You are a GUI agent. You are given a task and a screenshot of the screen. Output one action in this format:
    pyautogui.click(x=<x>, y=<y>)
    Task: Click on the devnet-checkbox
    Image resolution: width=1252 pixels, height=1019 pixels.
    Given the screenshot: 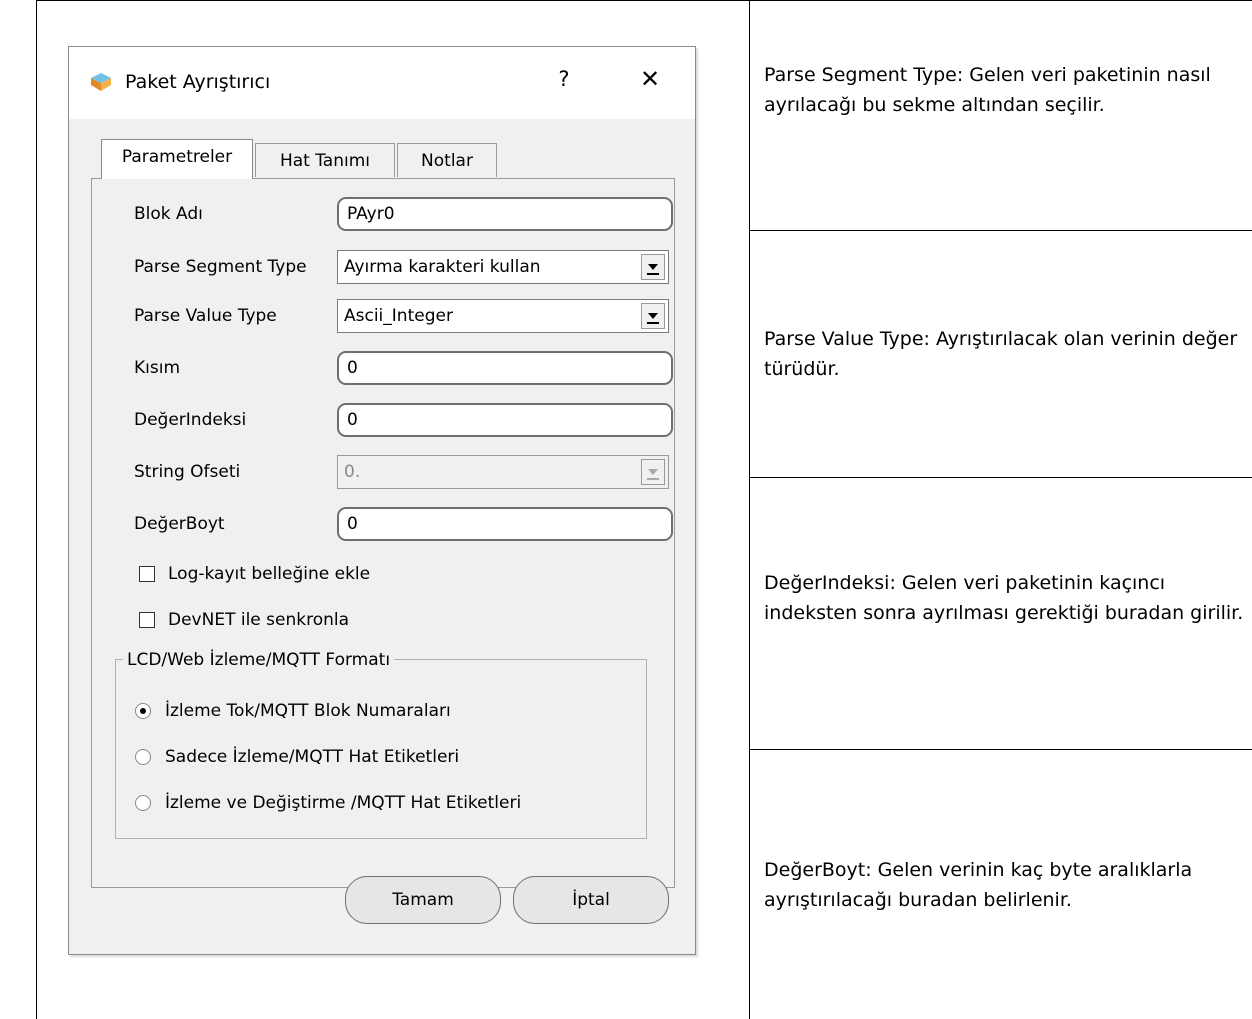 What is the action you would take?
    pyautogui.click(x=147, y=620)
    